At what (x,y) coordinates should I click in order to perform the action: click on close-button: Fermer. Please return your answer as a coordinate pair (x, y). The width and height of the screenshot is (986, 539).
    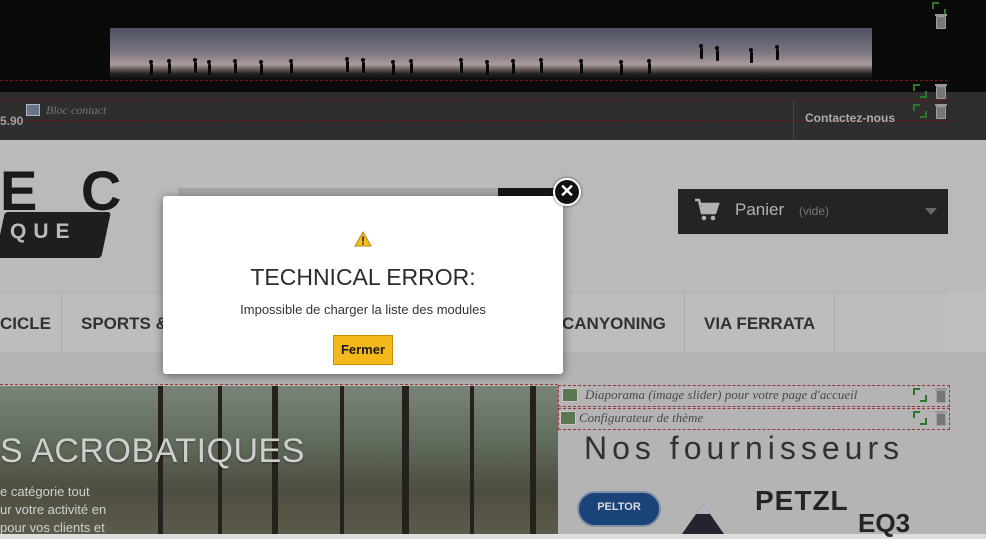
    Looking at the image, I should click on (363, 350).